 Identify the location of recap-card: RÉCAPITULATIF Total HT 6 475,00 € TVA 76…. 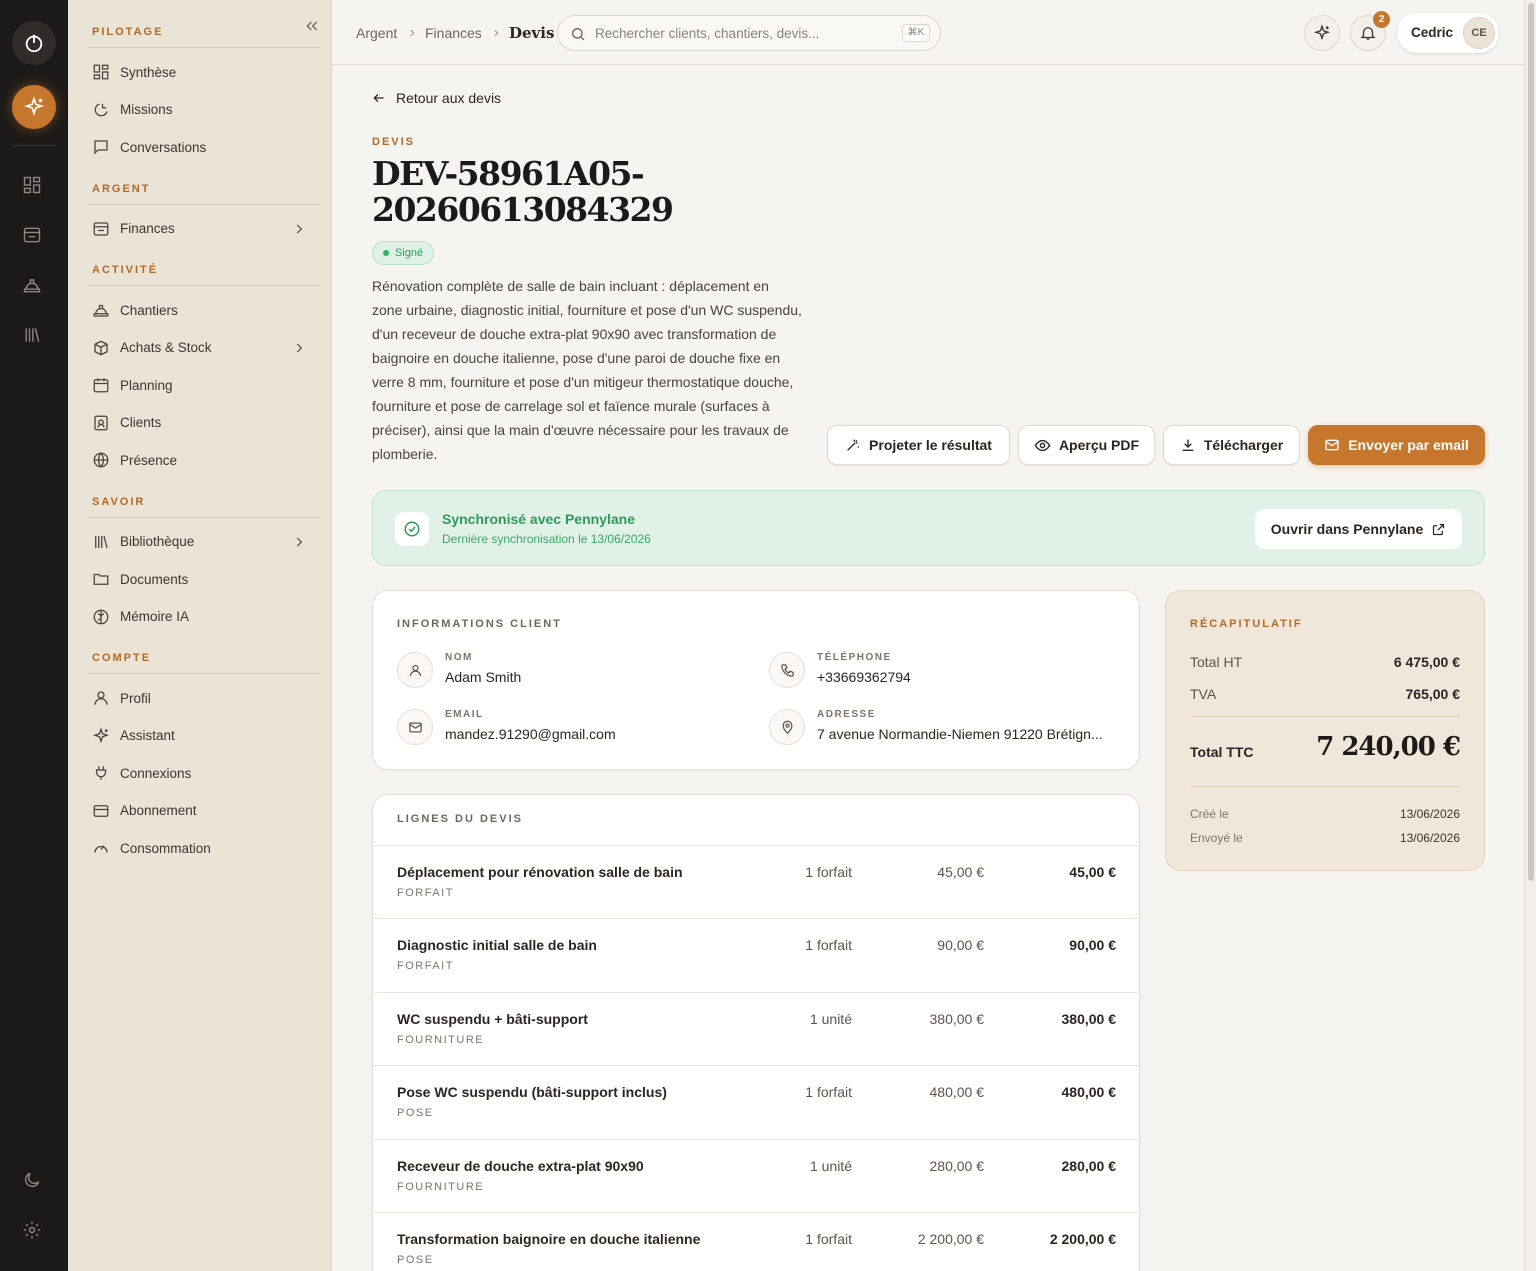
(1325, 730).